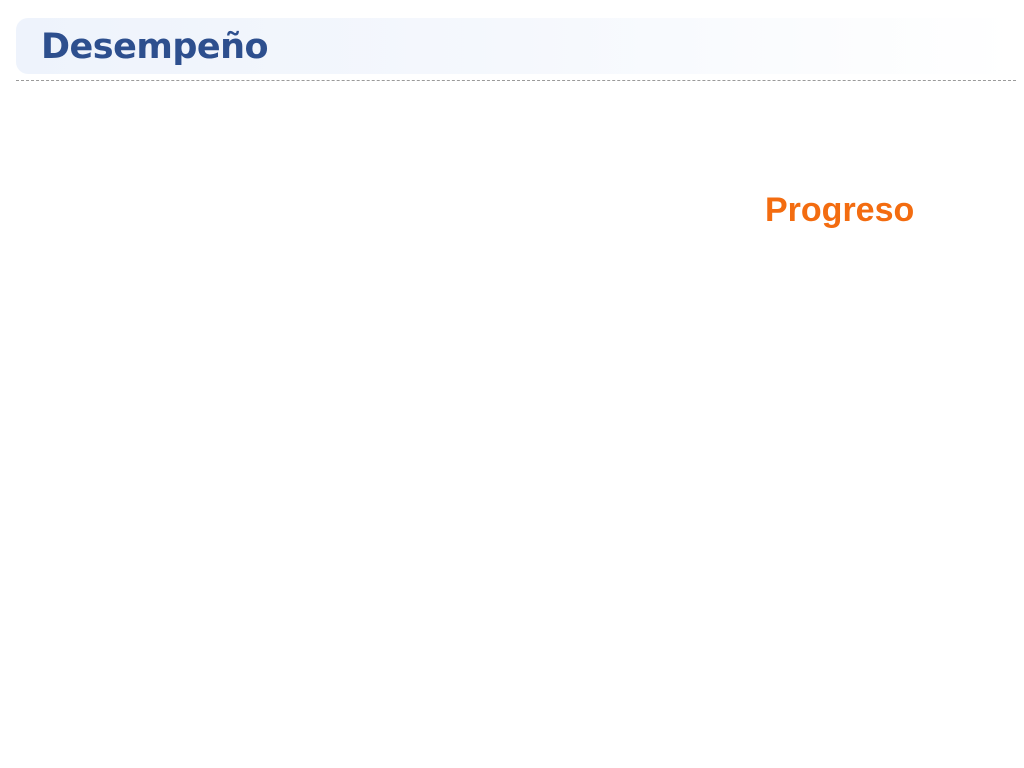  Describe the element at coordinates (155, 47) in the screenshot. I see `page-title: Desempeño` at that location.